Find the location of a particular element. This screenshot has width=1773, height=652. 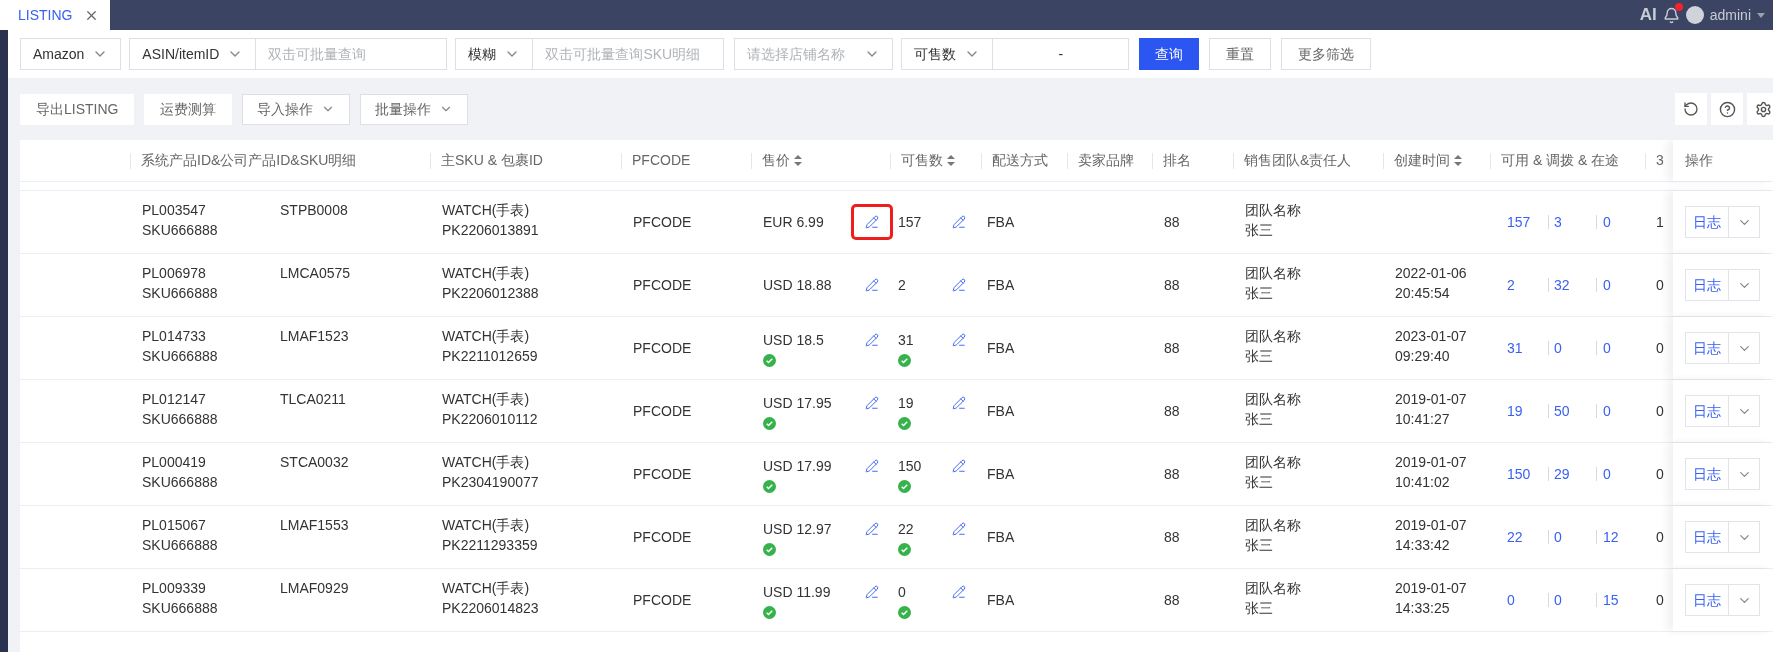

price-text: USD 12.97 is located at coordinates (797, 529).